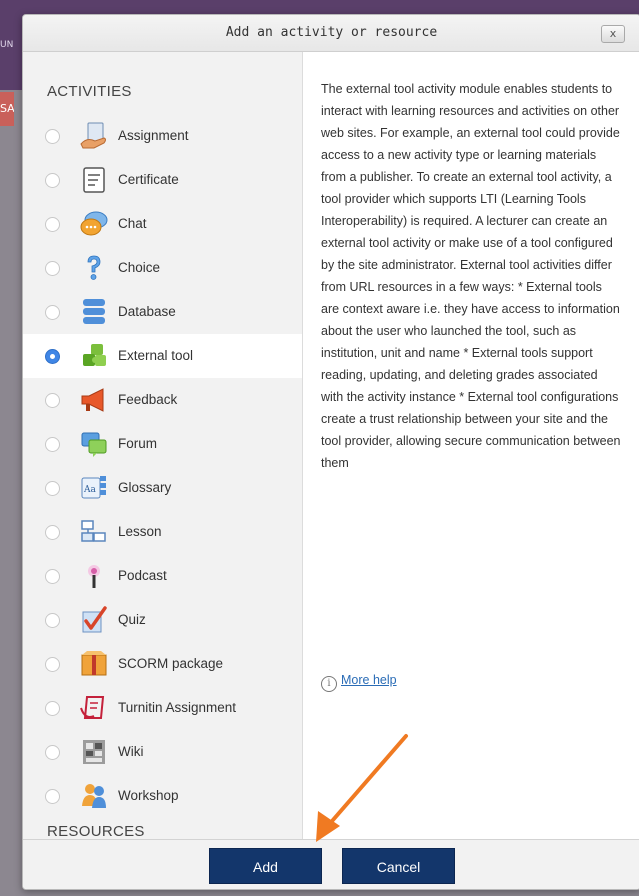 This screenshot has width=639, height=896. I want to click on cancel-button: Cancel, so click(398, 866).